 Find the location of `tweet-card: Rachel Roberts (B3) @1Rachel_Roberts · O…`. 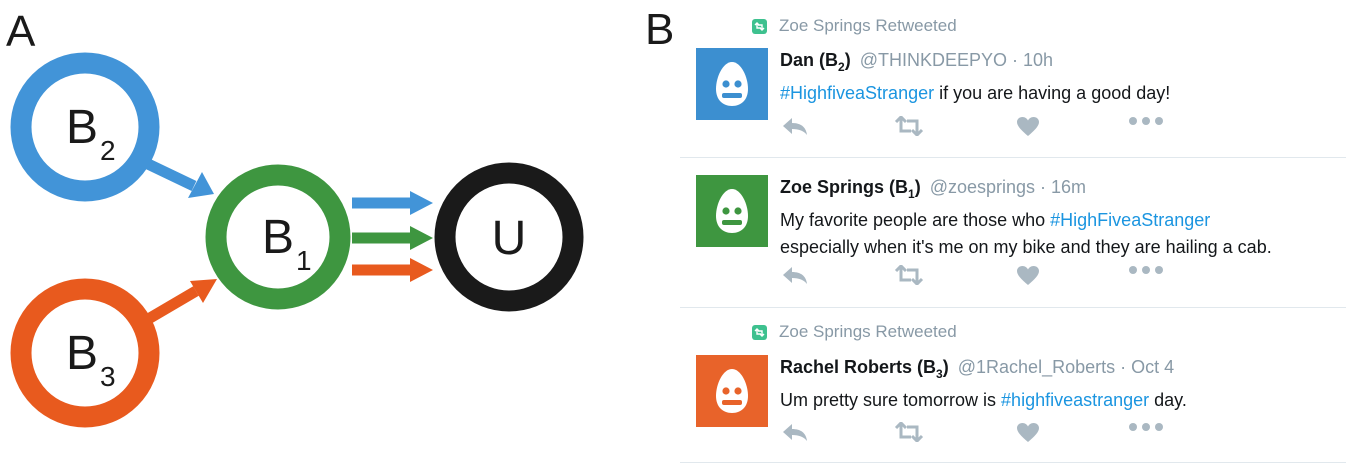

tweet-card: Rachel Roberts (B3) @1Rachel_Roberts · O… is located at coordinates (1021, 405).